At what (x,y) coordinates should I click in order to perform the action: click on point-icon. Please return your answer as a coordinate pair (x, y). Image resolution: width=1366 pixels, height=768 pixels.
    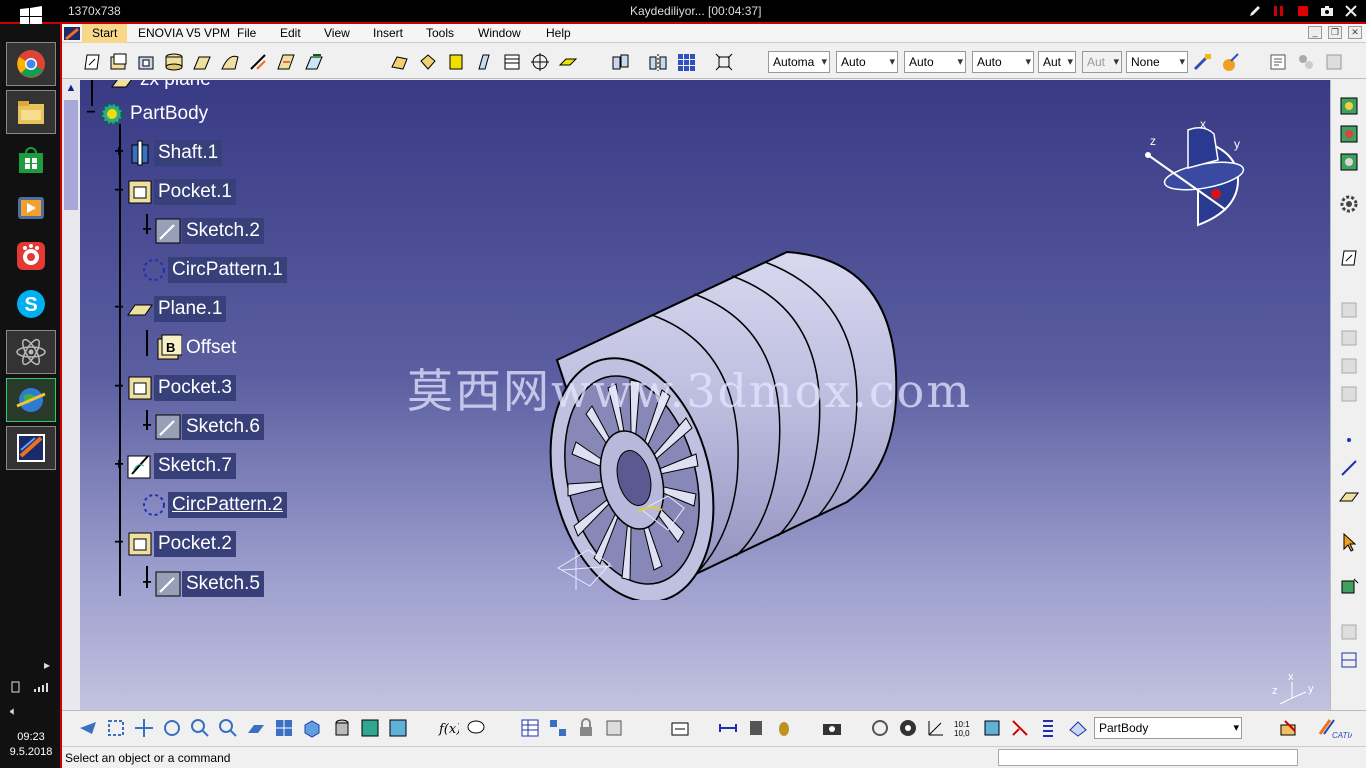
    Looking at the image, I should click on (1349, 440).